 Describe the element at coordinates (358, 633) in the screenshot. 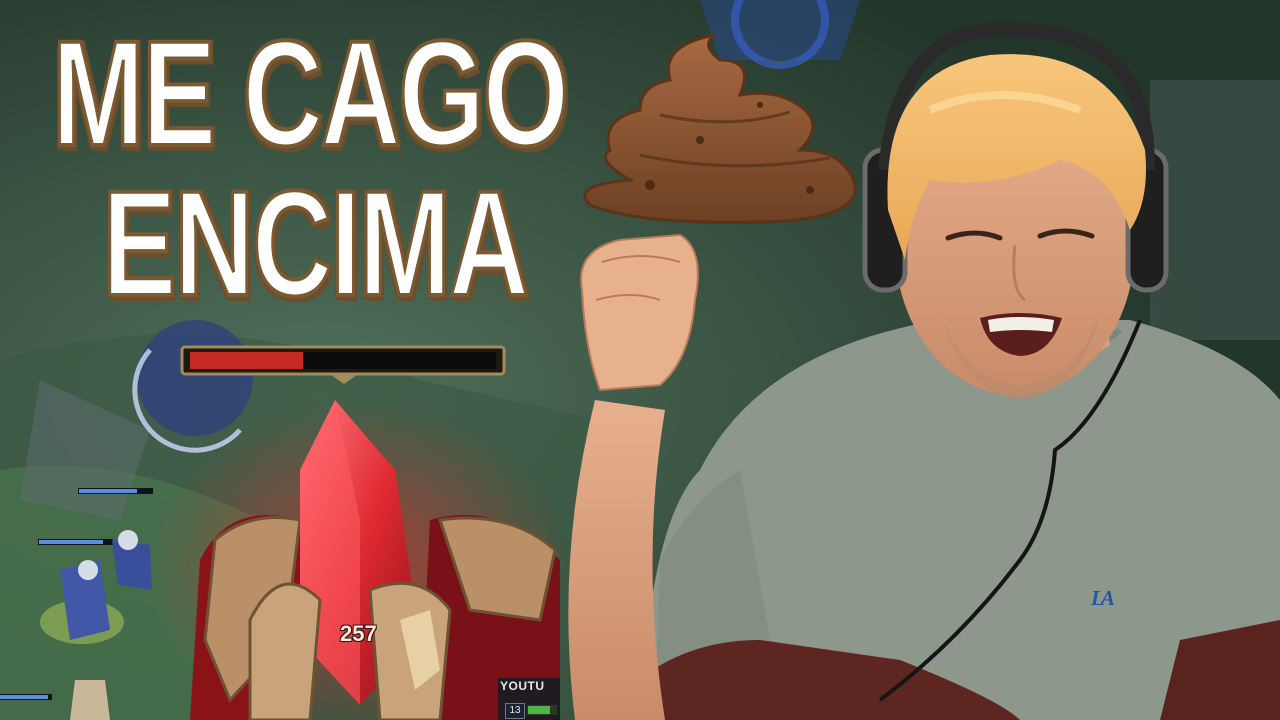

I see `damage-number: 257` at that location.